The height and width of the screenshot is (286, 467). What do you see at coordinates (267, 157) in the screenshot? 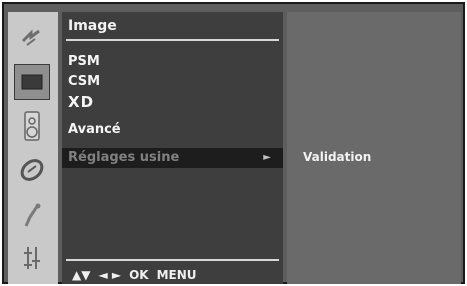
I see `right-arrow-icon: ►` at bounding box center [267, 157].